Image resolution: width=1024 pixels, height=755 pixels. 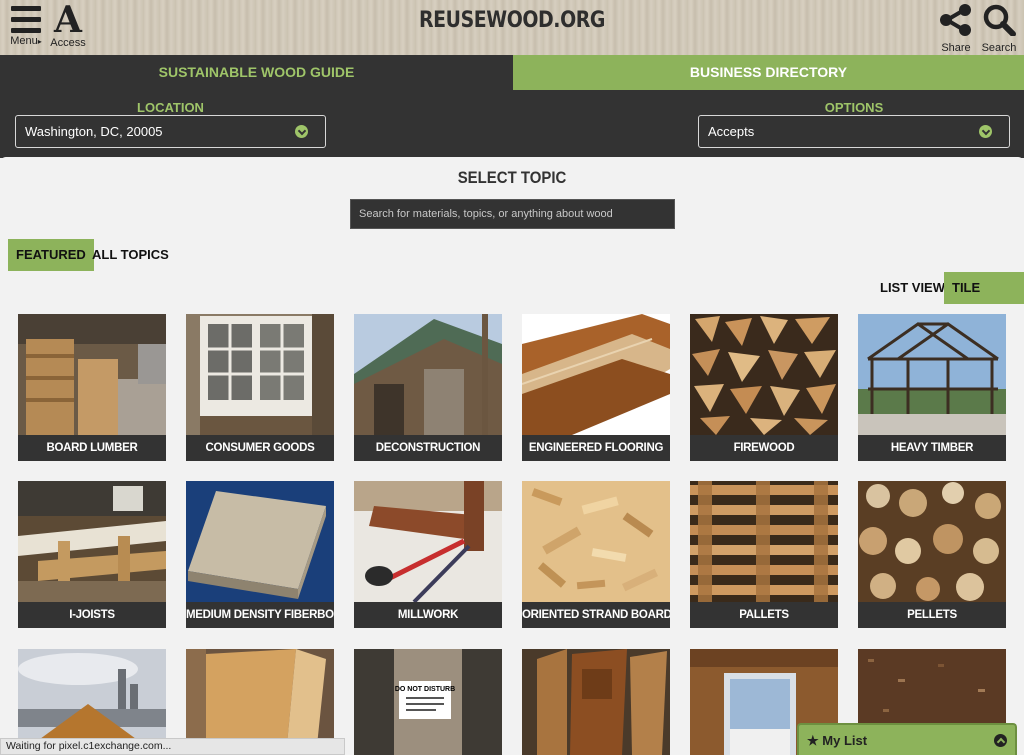 I want to click on topic-tile-millwork: MILLWORK, so click(x=428, y=554).